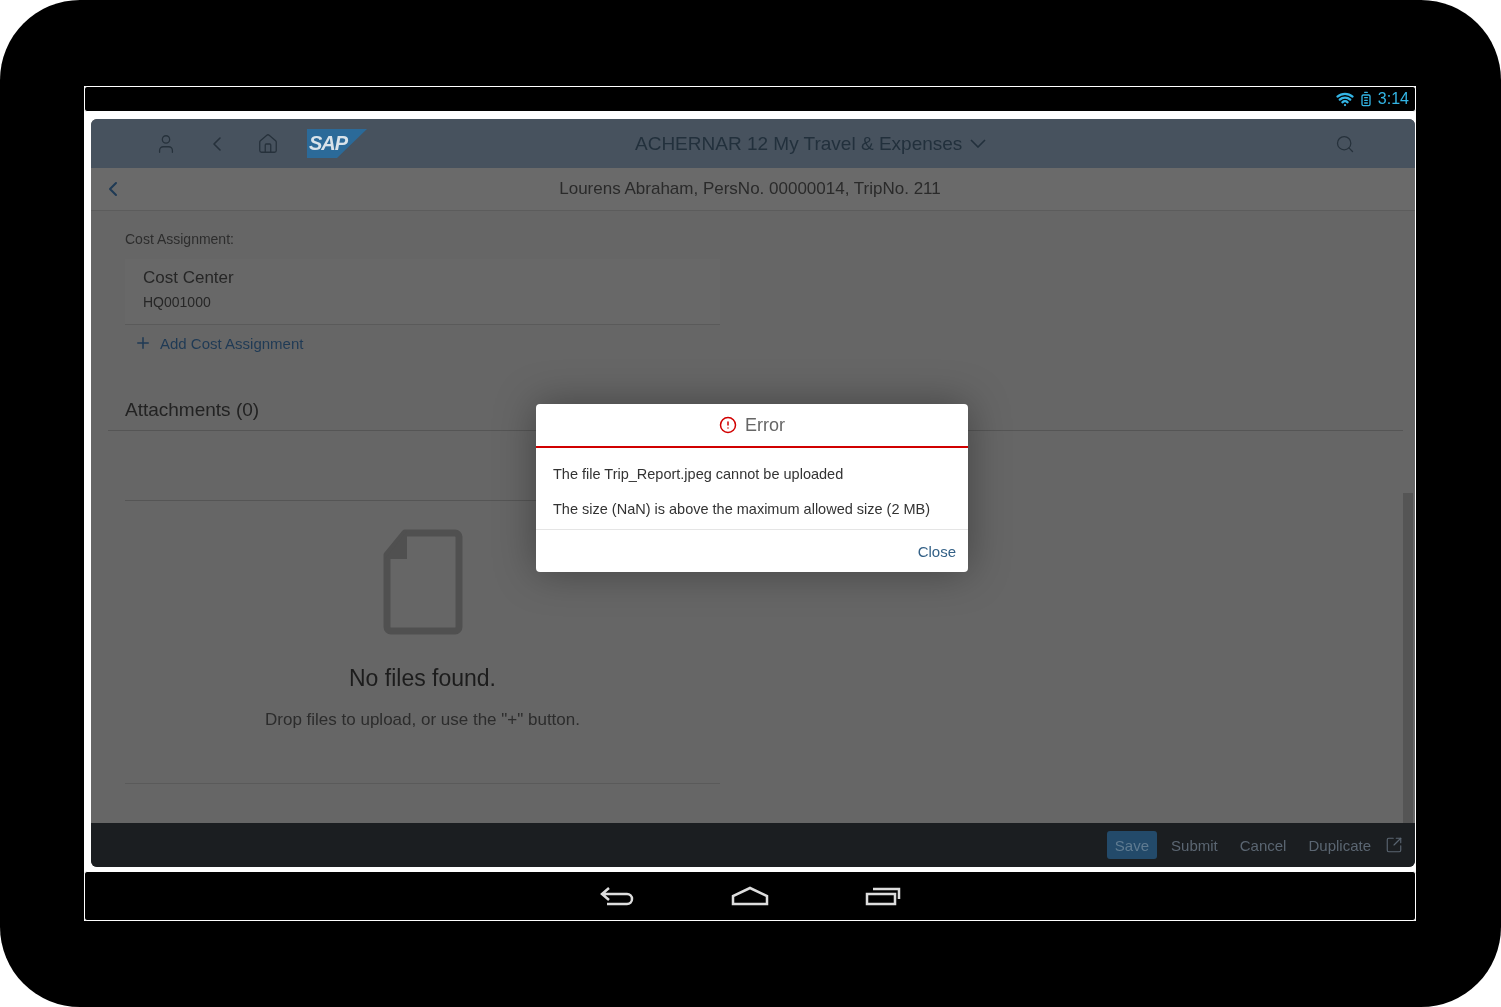  What do you see at coordinates (422, 720) in the screenshot?
I see `empty-text: Drop files to upload, or use the "+" button.` at bounding box center [422, 720].